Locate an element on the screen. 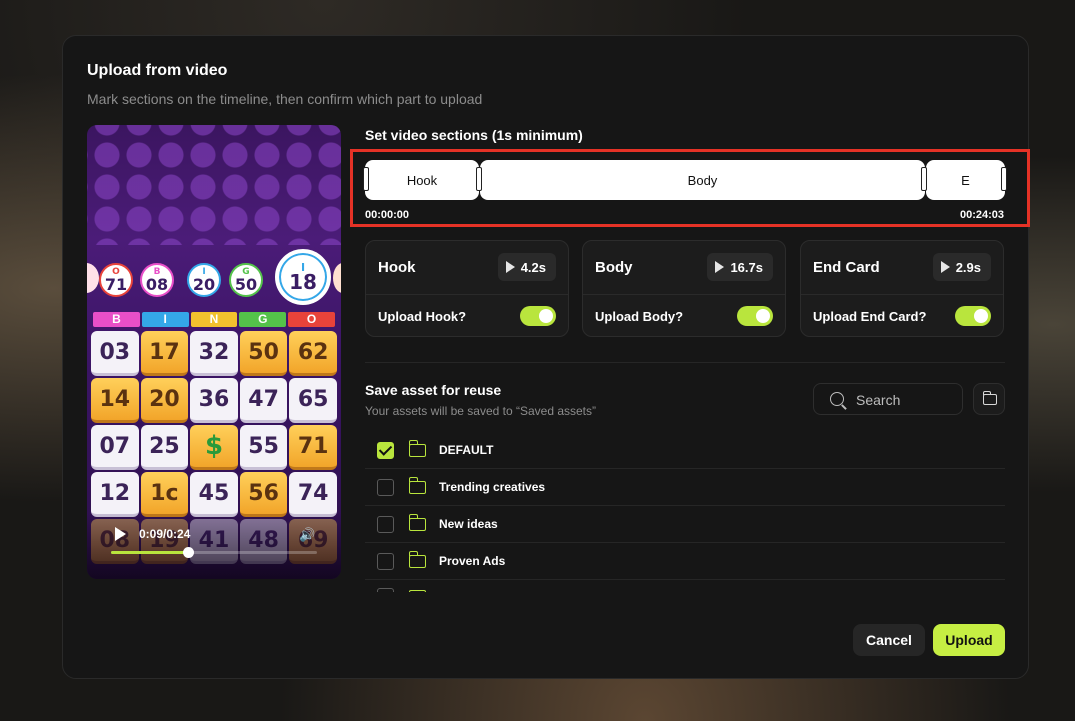  video-time: 0:09/0:24 is located at coordinates (165, 534).